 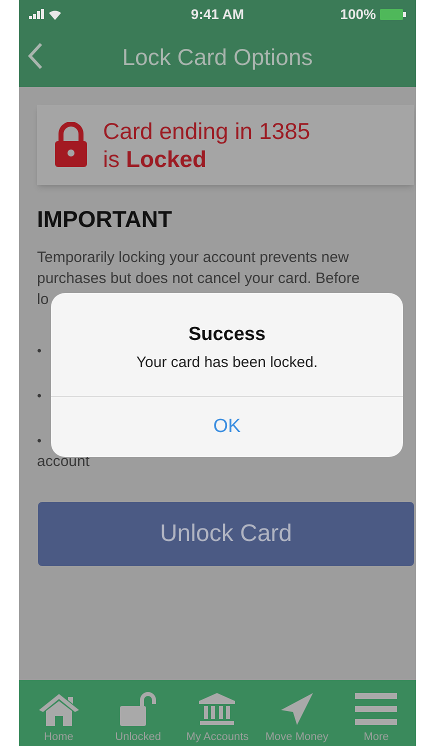 I want to click on house-icon, so click(x=58, y=709).